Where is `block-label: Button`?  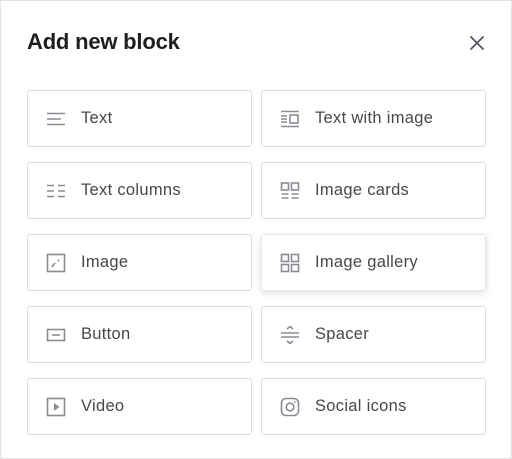
block-label: Button is located at coordinates (106, 334).